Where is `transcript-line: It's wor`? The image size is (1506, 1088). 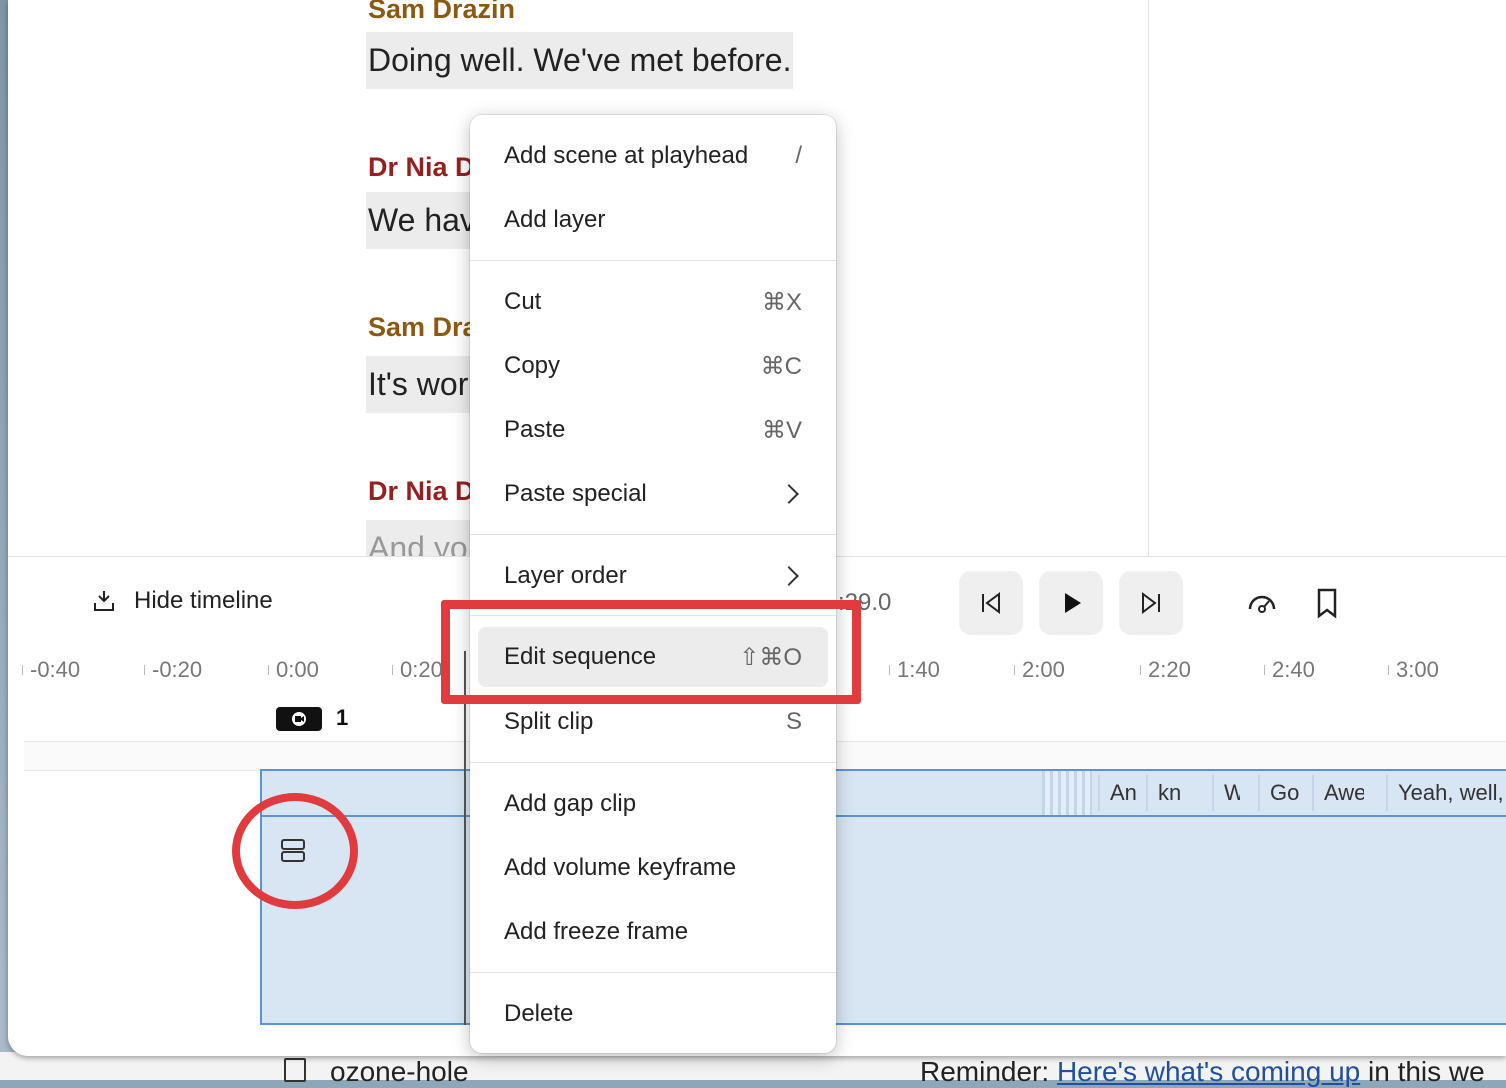
transcript-line: It's wor is located at coordinates (418, 384).